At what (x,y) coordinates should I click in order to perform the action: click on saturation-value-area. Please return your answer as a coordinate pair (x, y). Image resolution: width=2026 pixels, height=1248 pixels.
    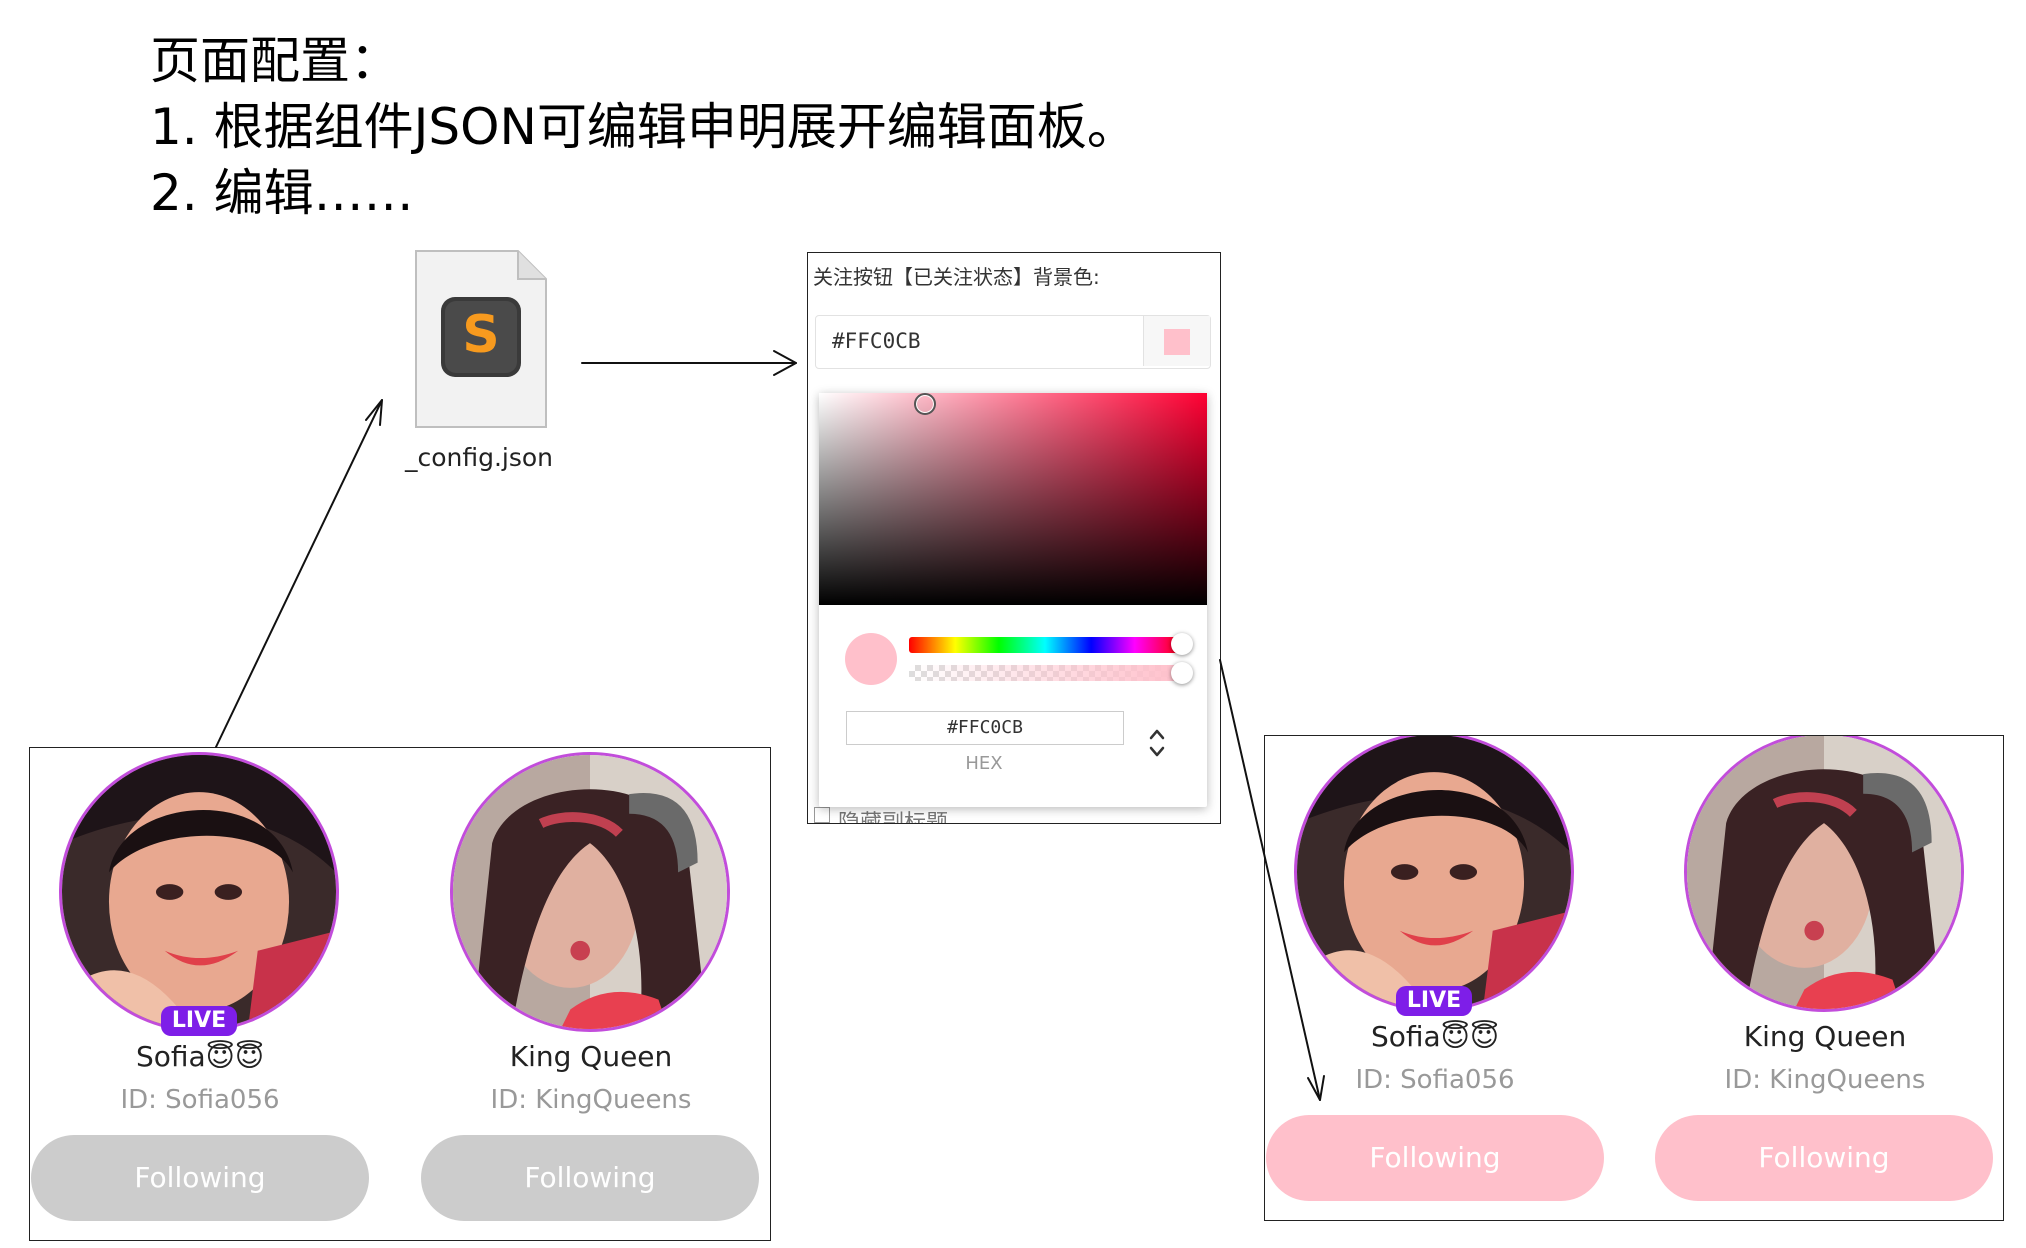
    Looking at the image, I should click on (1013, 499).